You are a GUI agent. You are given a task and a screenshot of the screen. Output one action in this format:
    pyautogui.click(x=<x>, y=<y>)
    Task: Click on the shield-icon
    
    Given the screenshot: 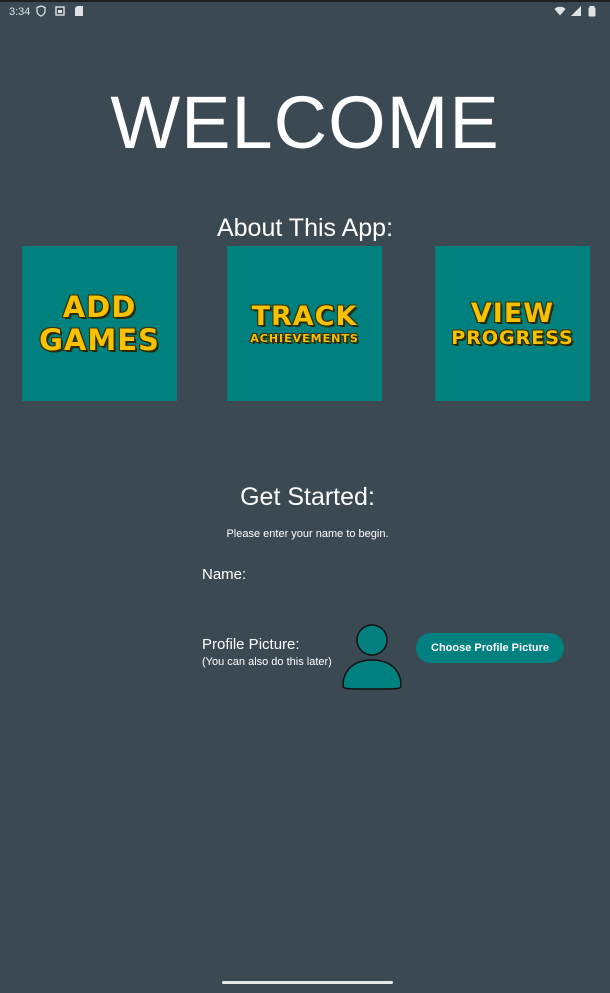 What is the action you would take?
    pyautogui.click(x=41, y=11)
    